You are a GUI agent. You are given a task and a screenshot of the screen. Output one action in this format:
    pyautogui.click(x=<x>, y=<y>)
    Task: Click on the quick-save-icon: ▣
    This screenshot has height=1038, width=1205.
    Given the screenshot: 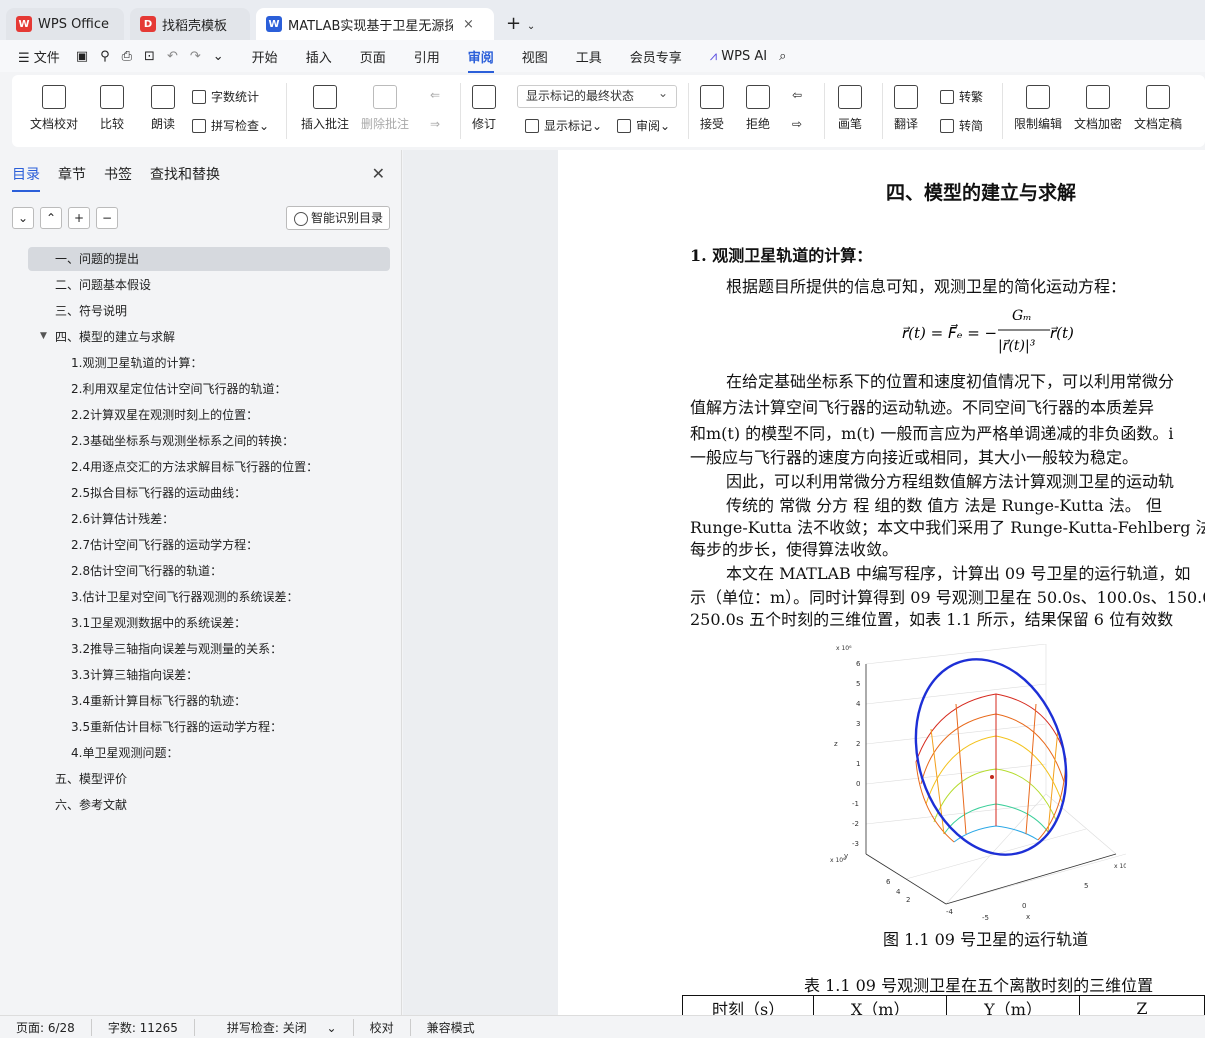 What is the action you would take?
    pyautogui.click(x=82, y=56)
    